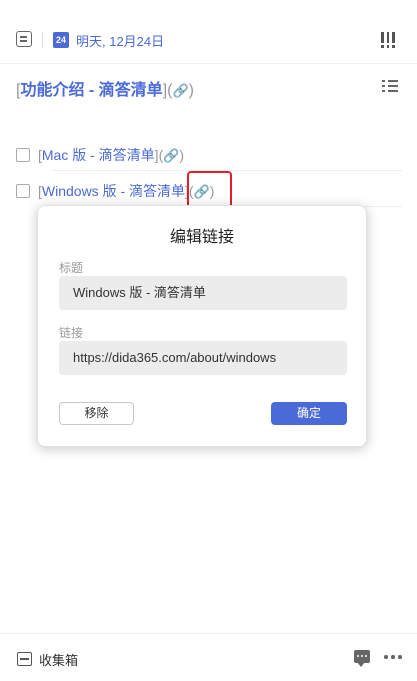 The height and width of the screenshot is (681, 417). What do you see at coordinates (71, 333) in the screenshot?
I see `link-field-label: 链接` at bounding box center [71, 333].